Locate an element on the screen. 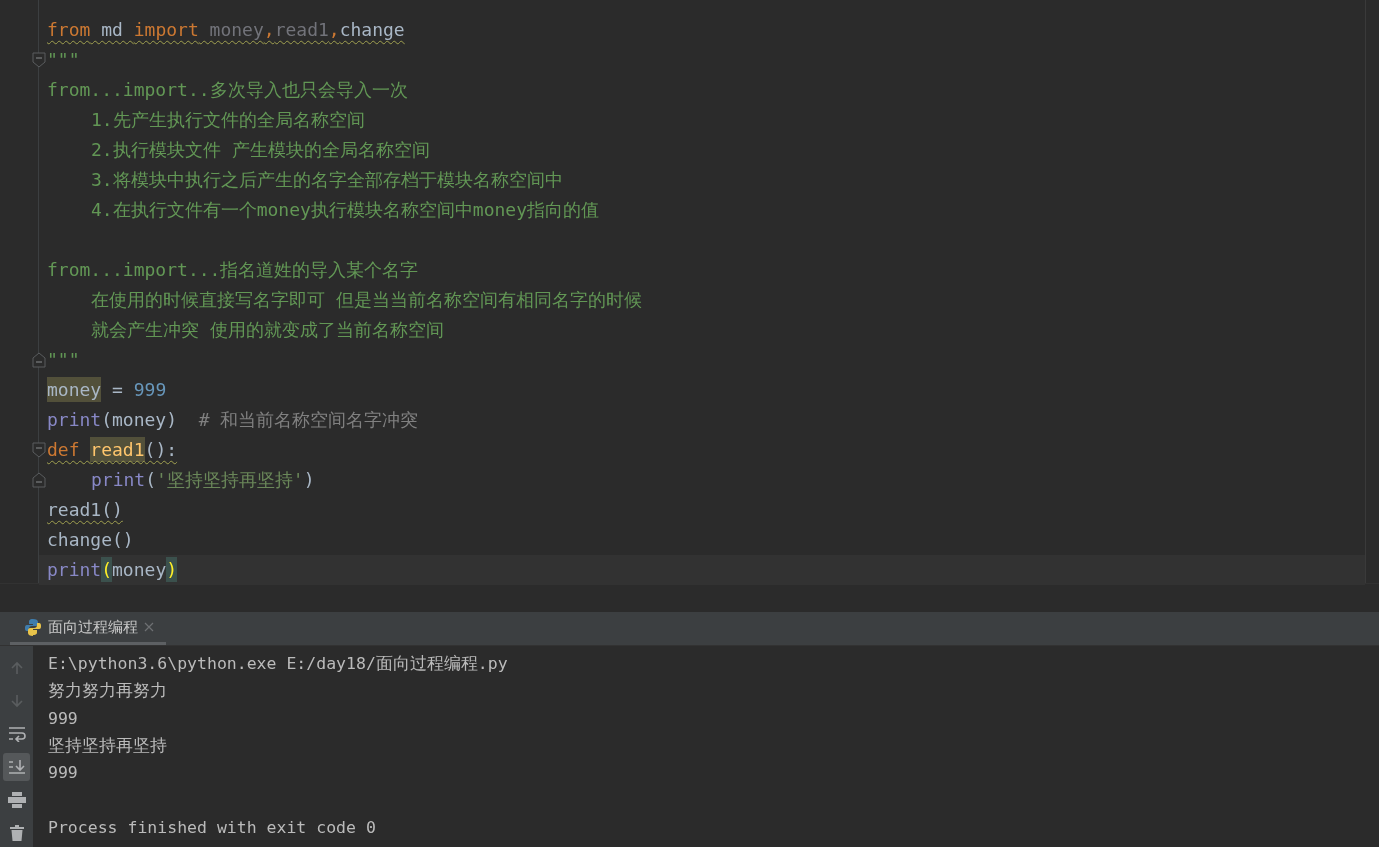  code-line: 在使用的时候直接写名字即可 但是当当前名称空间有相同名字的时候 is located at coordinates (366, 300).